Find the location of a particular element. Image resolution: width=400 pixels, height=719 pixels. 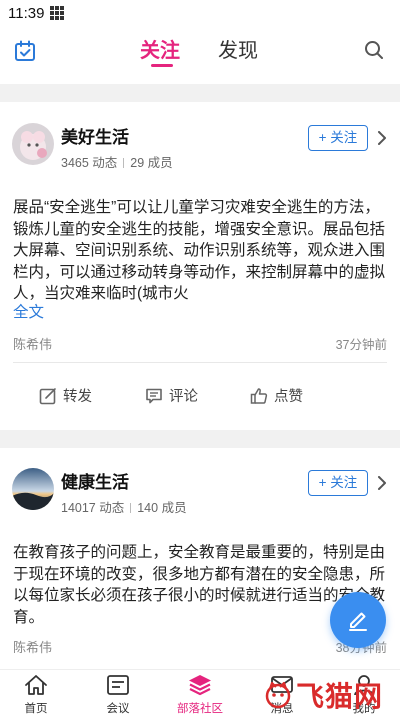

divider is located at coordinates (200, 362).